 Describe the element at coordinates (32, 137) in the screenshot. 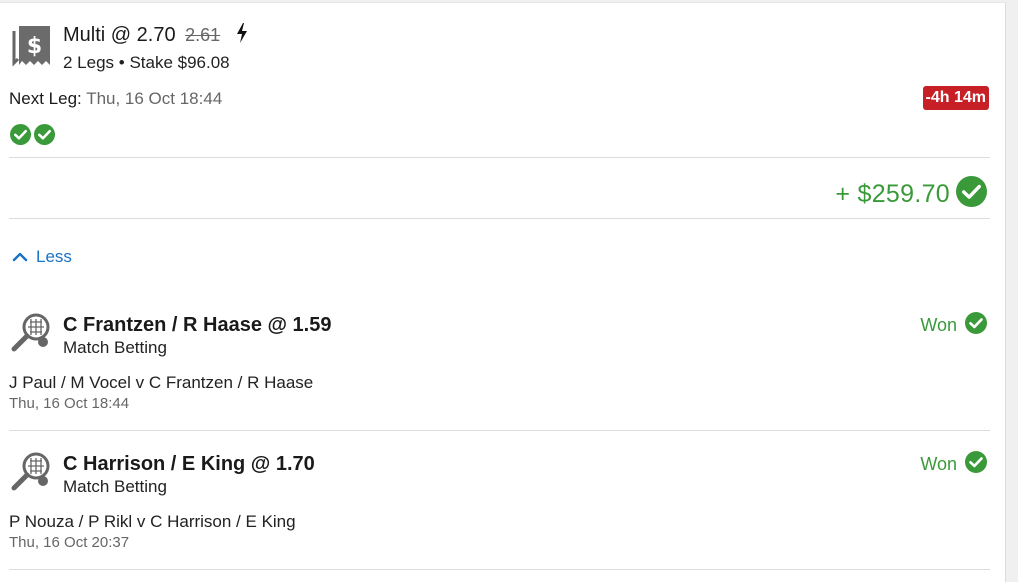

I see `leg-status-indicators` at that location.